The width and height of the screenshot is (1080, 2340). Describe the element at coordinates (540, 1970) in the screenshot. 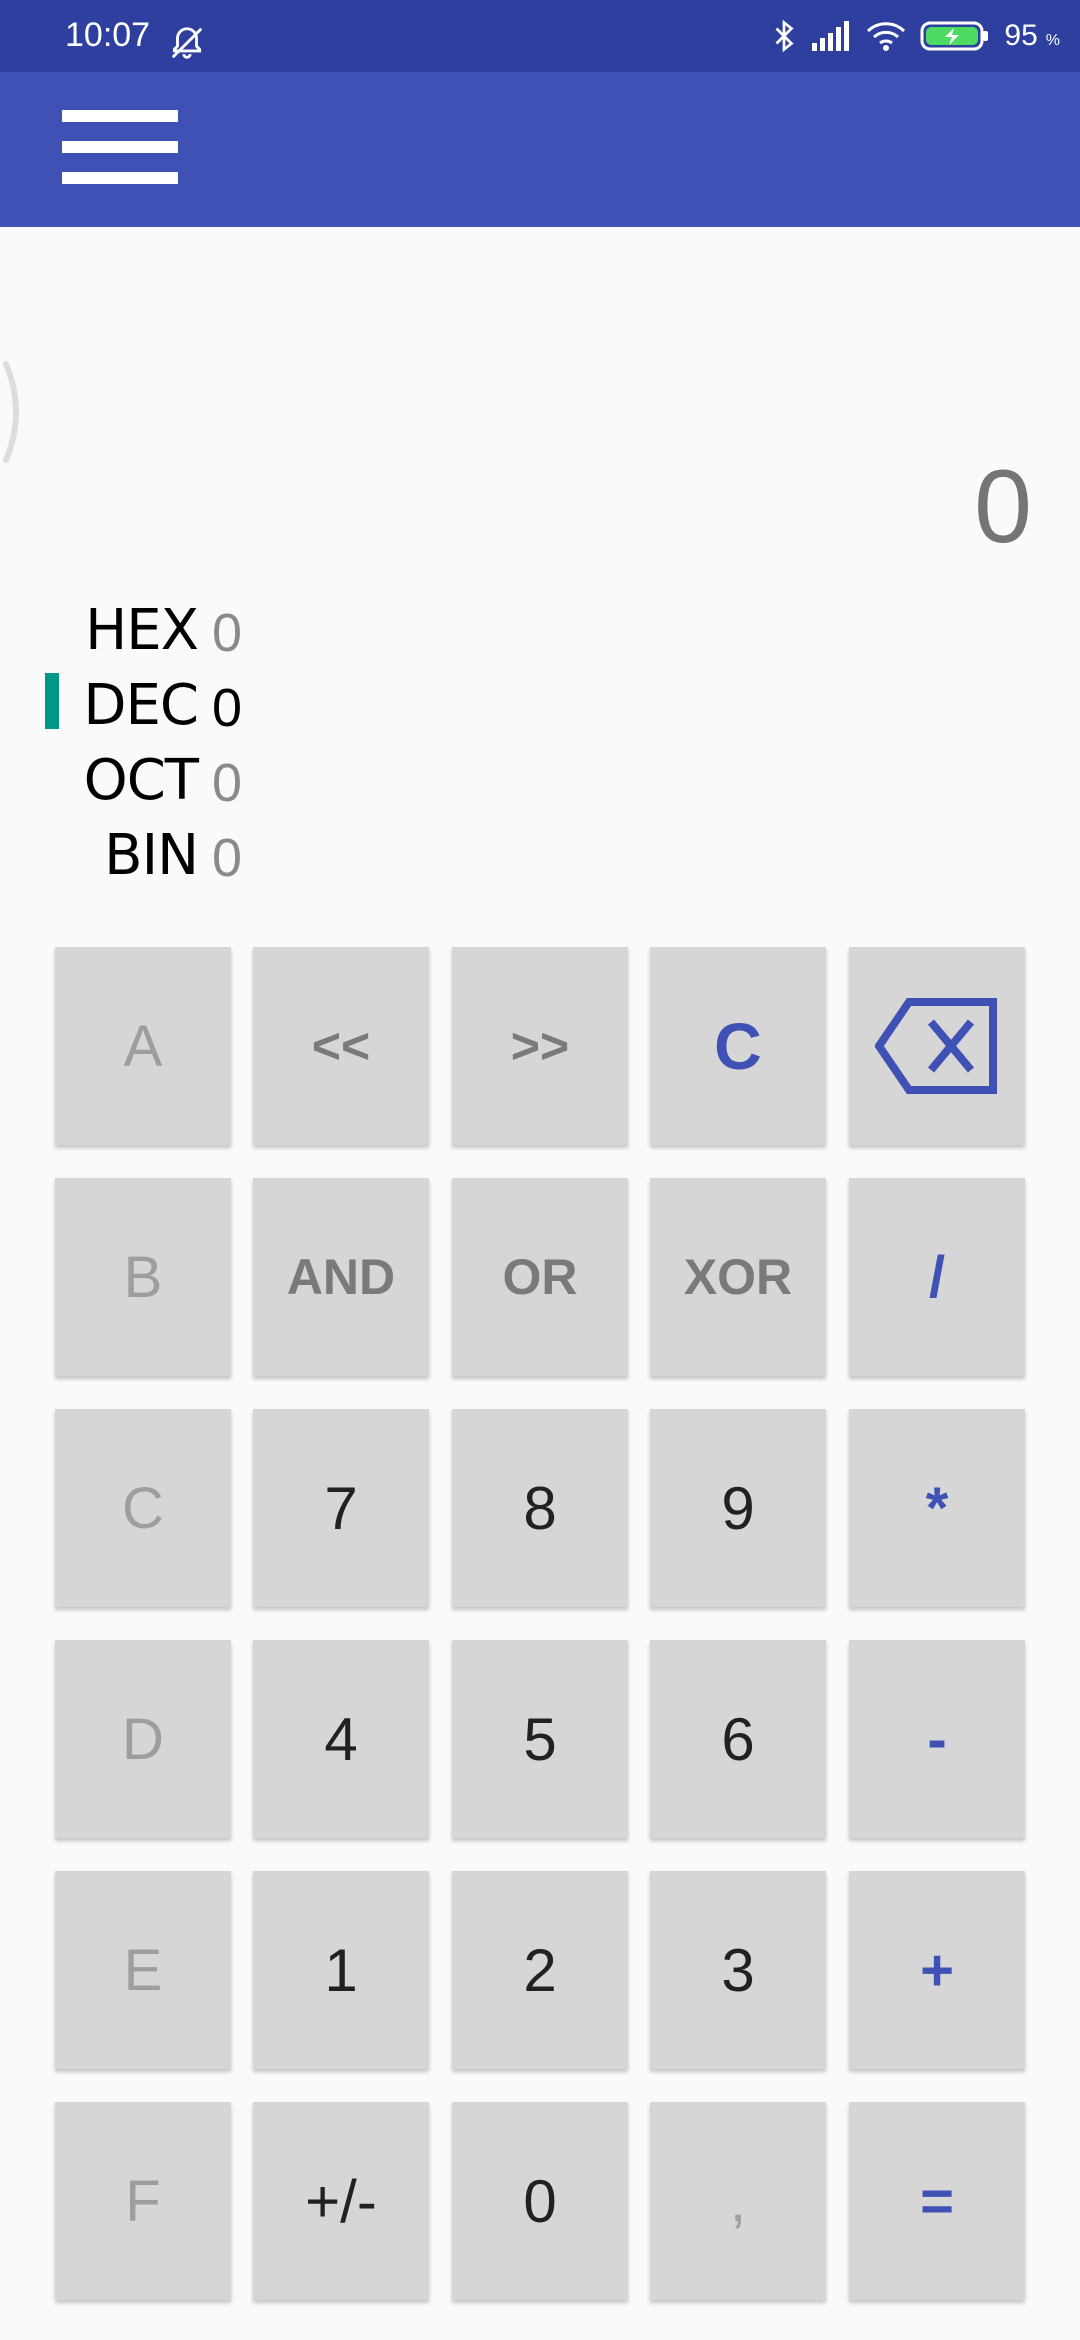

I see `key-2: 2` at that location.